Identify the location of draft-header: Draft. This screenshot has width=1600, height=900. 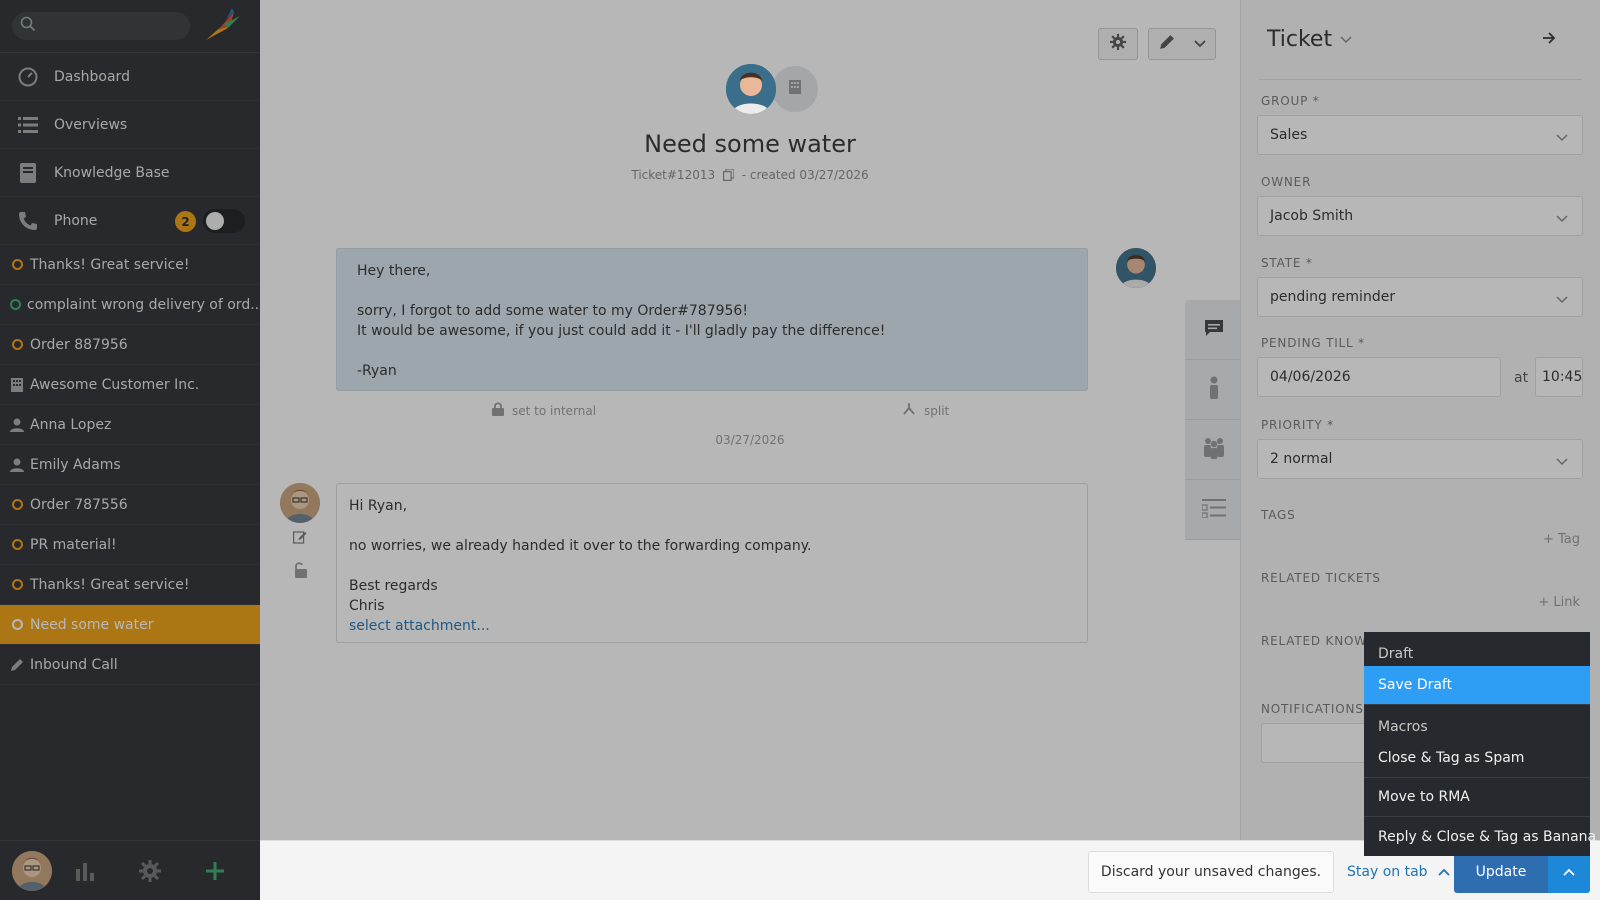
(1396, 654).